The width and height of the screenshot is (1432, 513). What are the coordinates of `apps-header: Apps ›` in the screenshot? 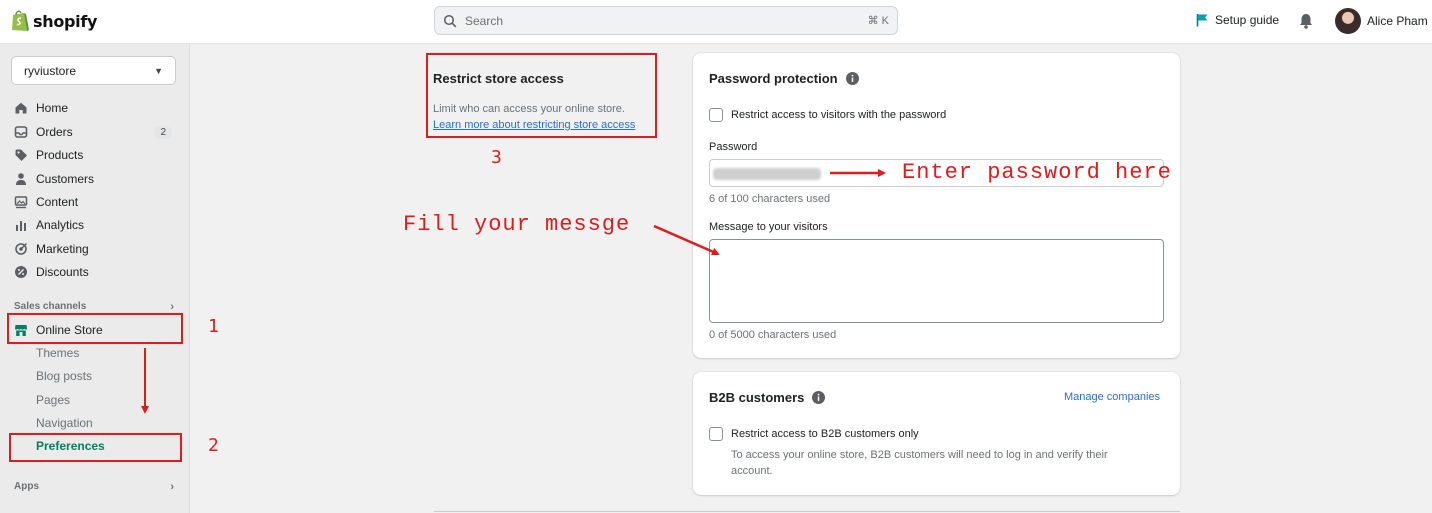 It's located at (94, 487).